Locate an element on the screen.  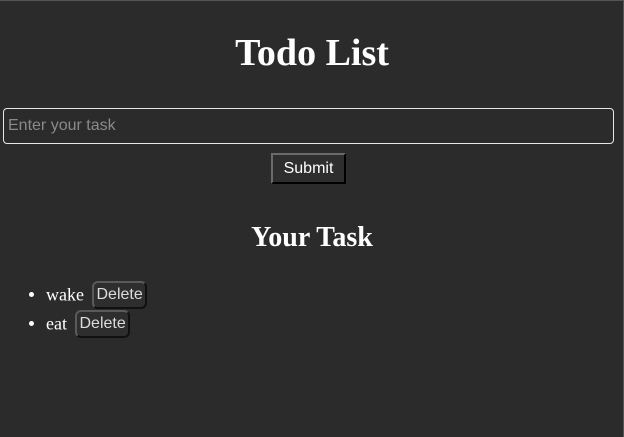
task-item: eat Delete is located at coordinates (96, 323).